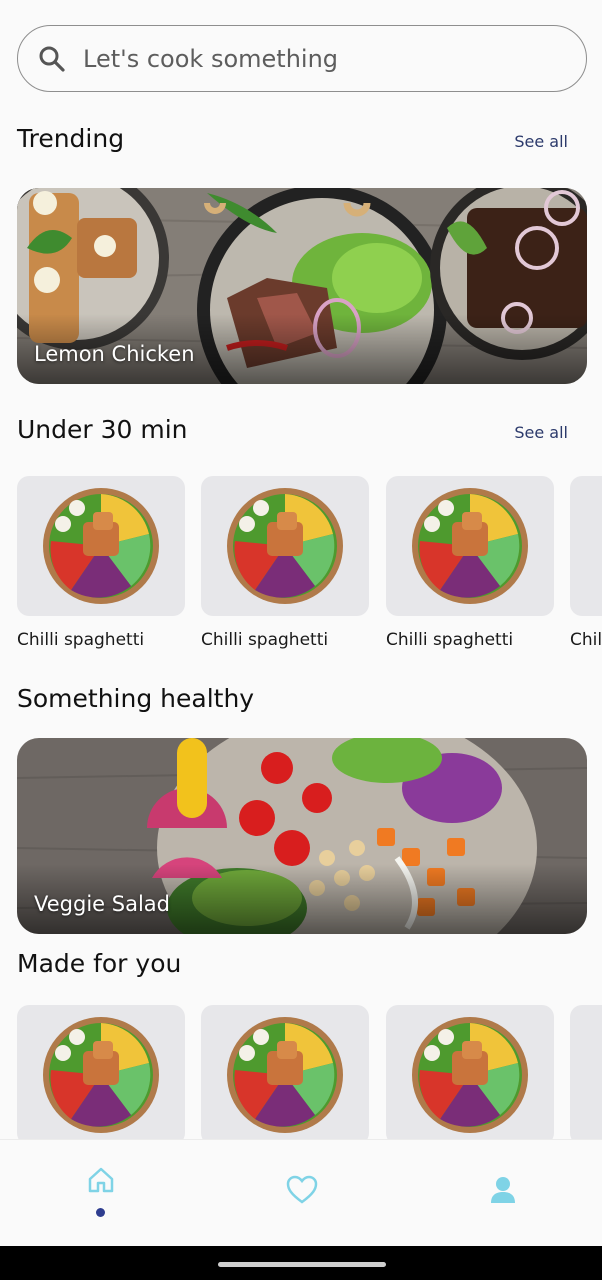 This screenshot has height=1280, width=602. I want to click on heart-icon, so click(302, 1189).